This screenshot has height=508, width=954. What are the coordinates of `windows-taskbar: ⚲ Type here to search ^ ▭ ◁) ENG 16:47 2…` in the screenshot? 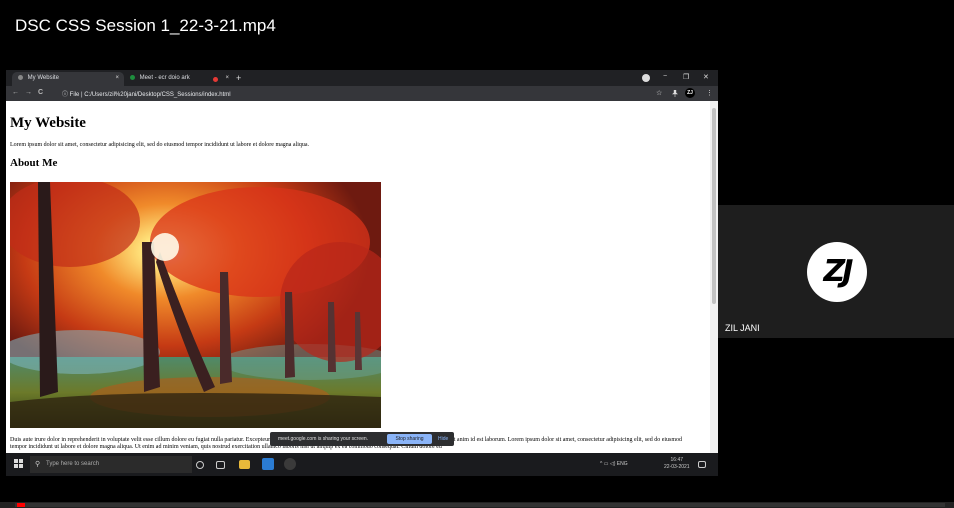 It's located at (362, 464).